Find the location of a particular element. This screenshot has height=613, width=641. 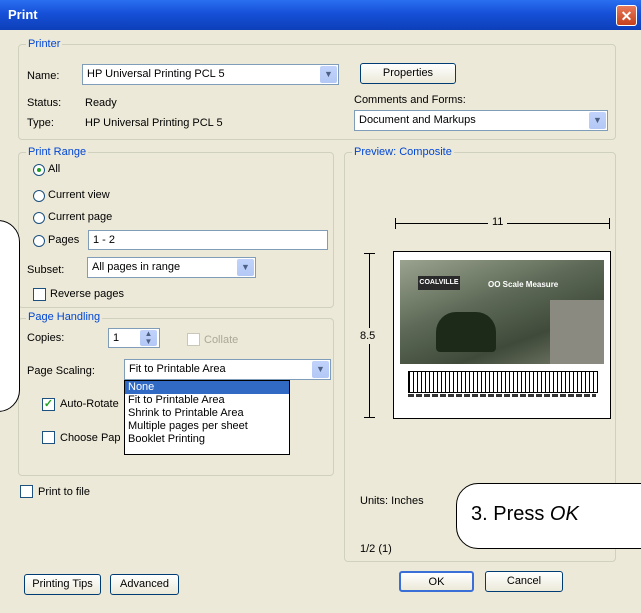

page-indicator: 1/2 (1) is located at coordinates (376, 549).